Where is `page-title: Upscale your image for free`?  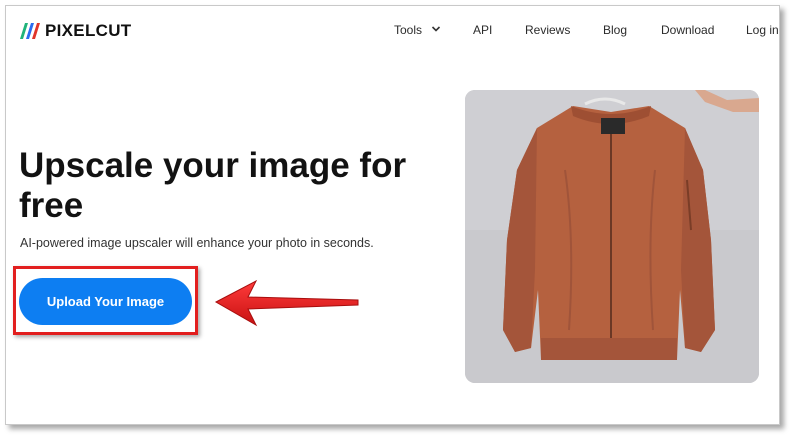
page-title: Upscale your image for free is located at coordinates (213, 185).